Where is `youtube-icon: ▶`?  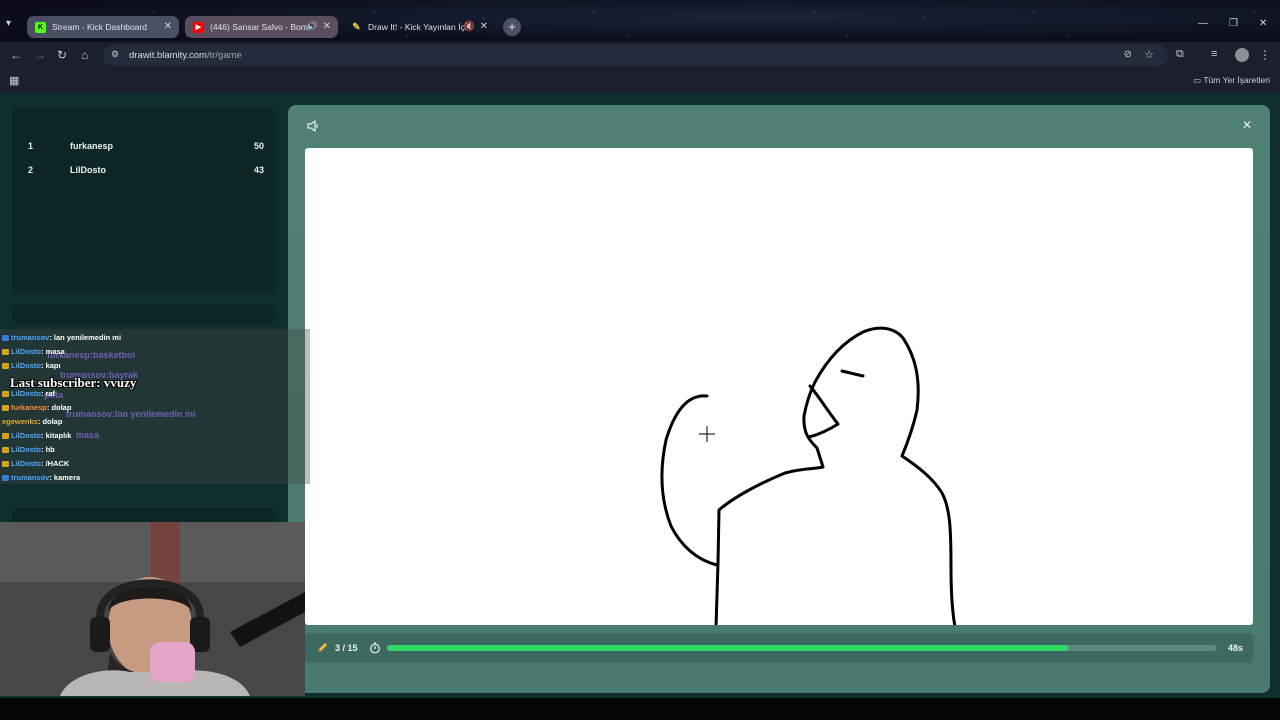
youtube-icon: ▶ is located at coordinates (198, 27).